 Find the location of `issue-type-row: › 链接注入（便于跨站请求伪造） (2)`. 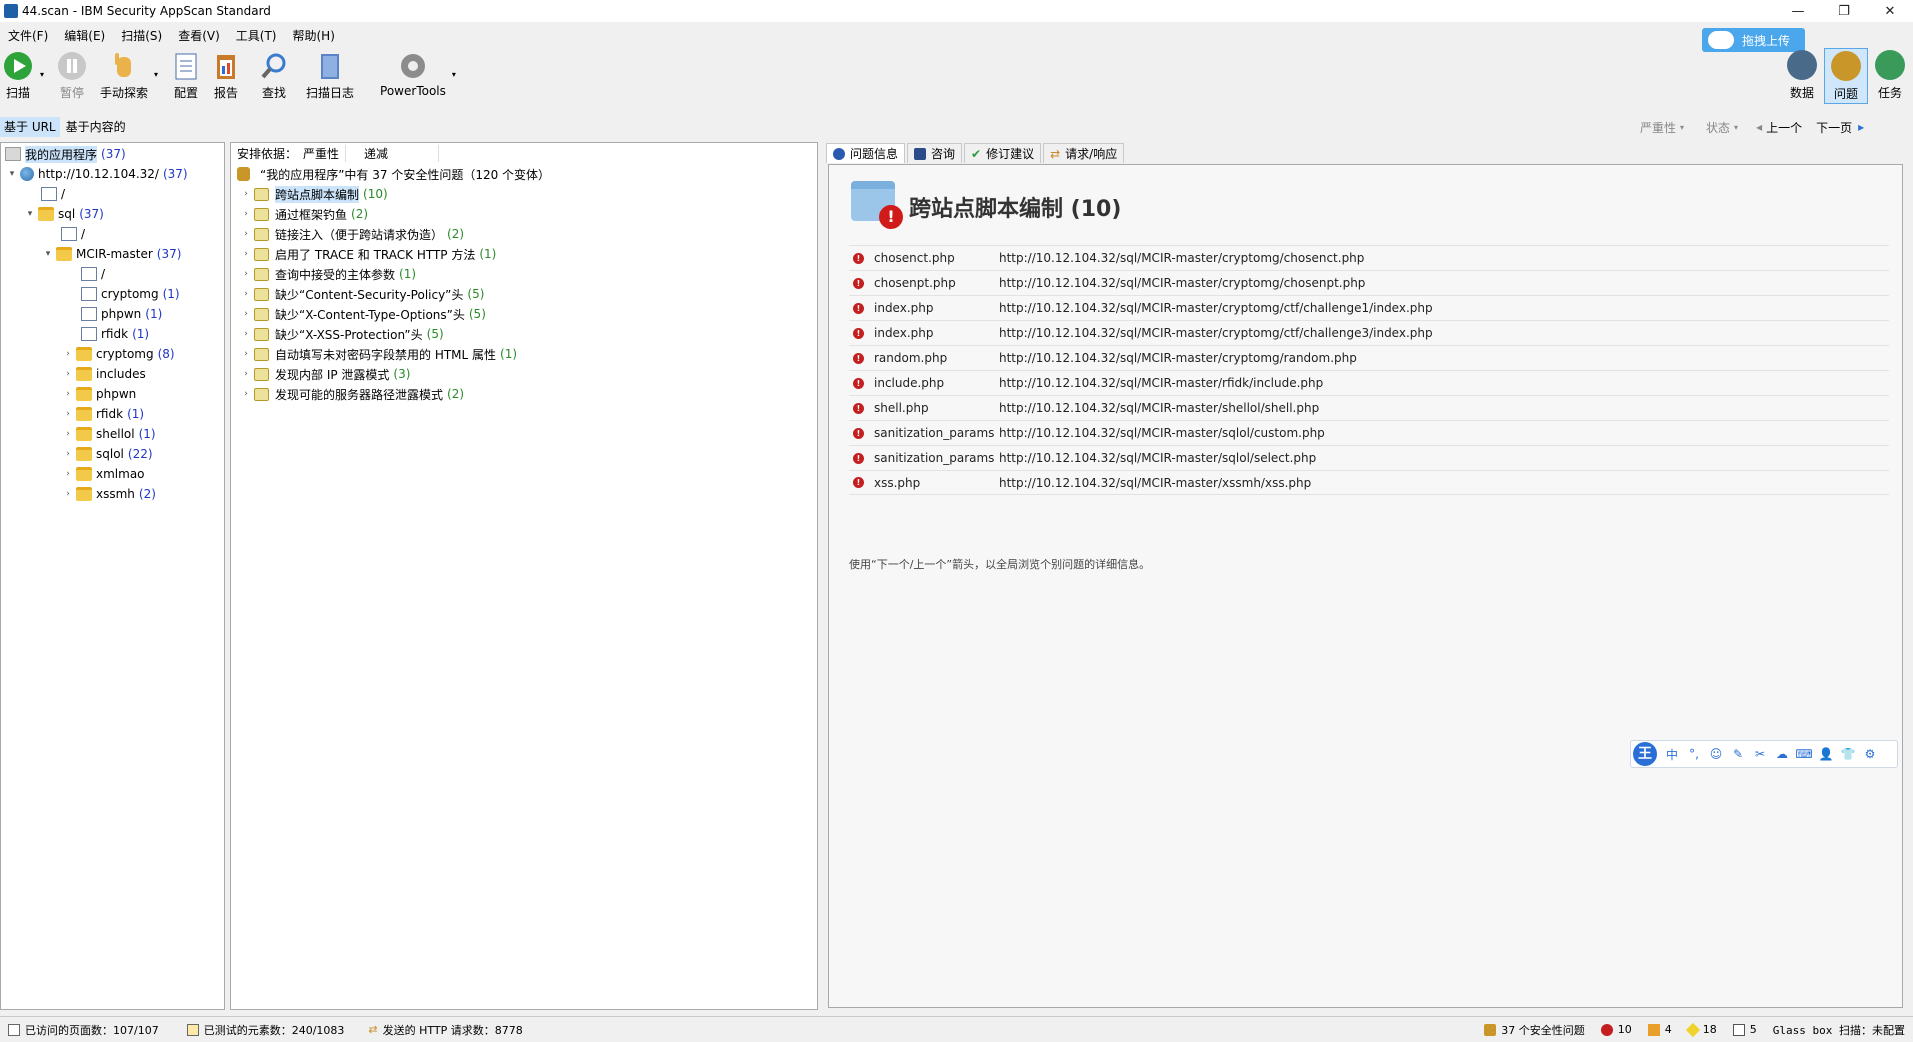

issue-type-row: › 链接注入（便于跨站请求伪造） (2) is located at coordinates (352, 234).